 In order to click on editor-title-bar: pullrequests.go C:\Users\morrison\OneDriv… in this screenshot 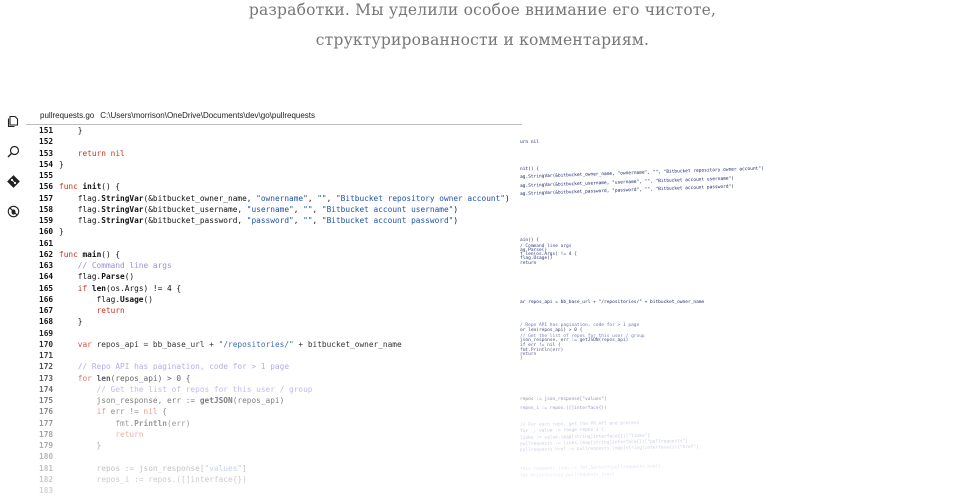, I will do `click(274, 116)`.